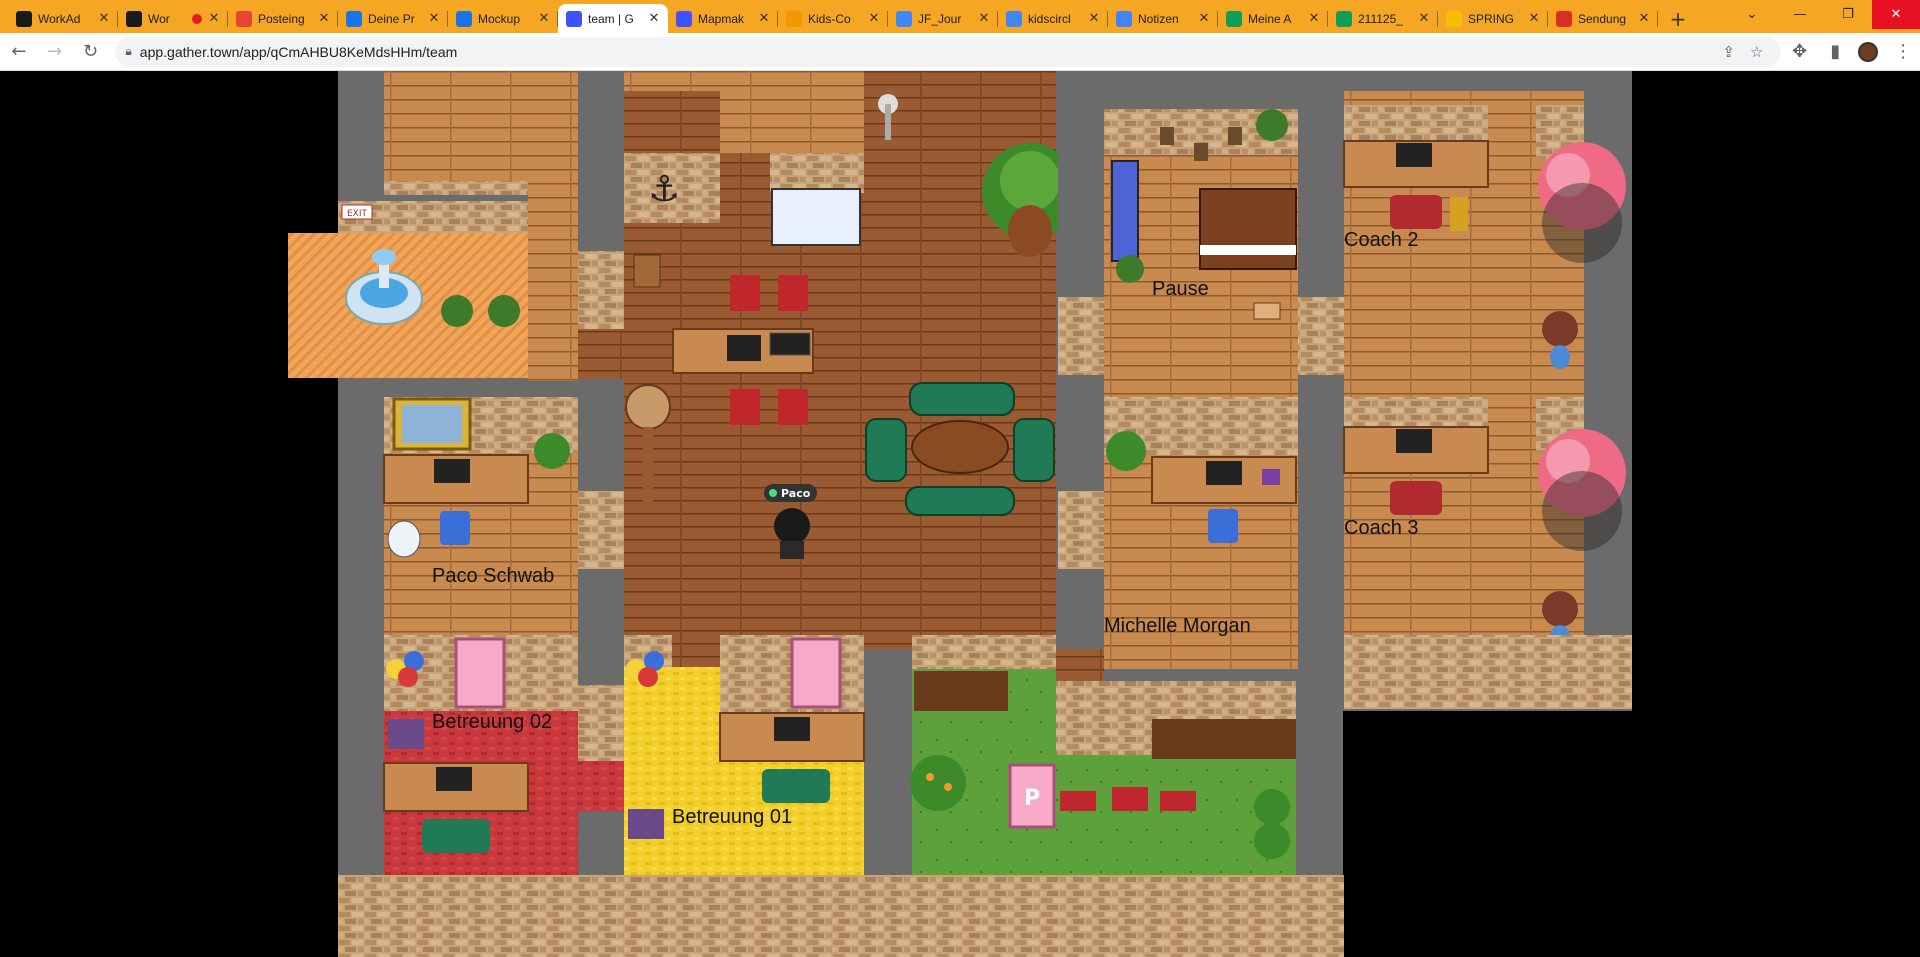  I want to click on tab-3: Deine Pr ✕, so click(393, 18).